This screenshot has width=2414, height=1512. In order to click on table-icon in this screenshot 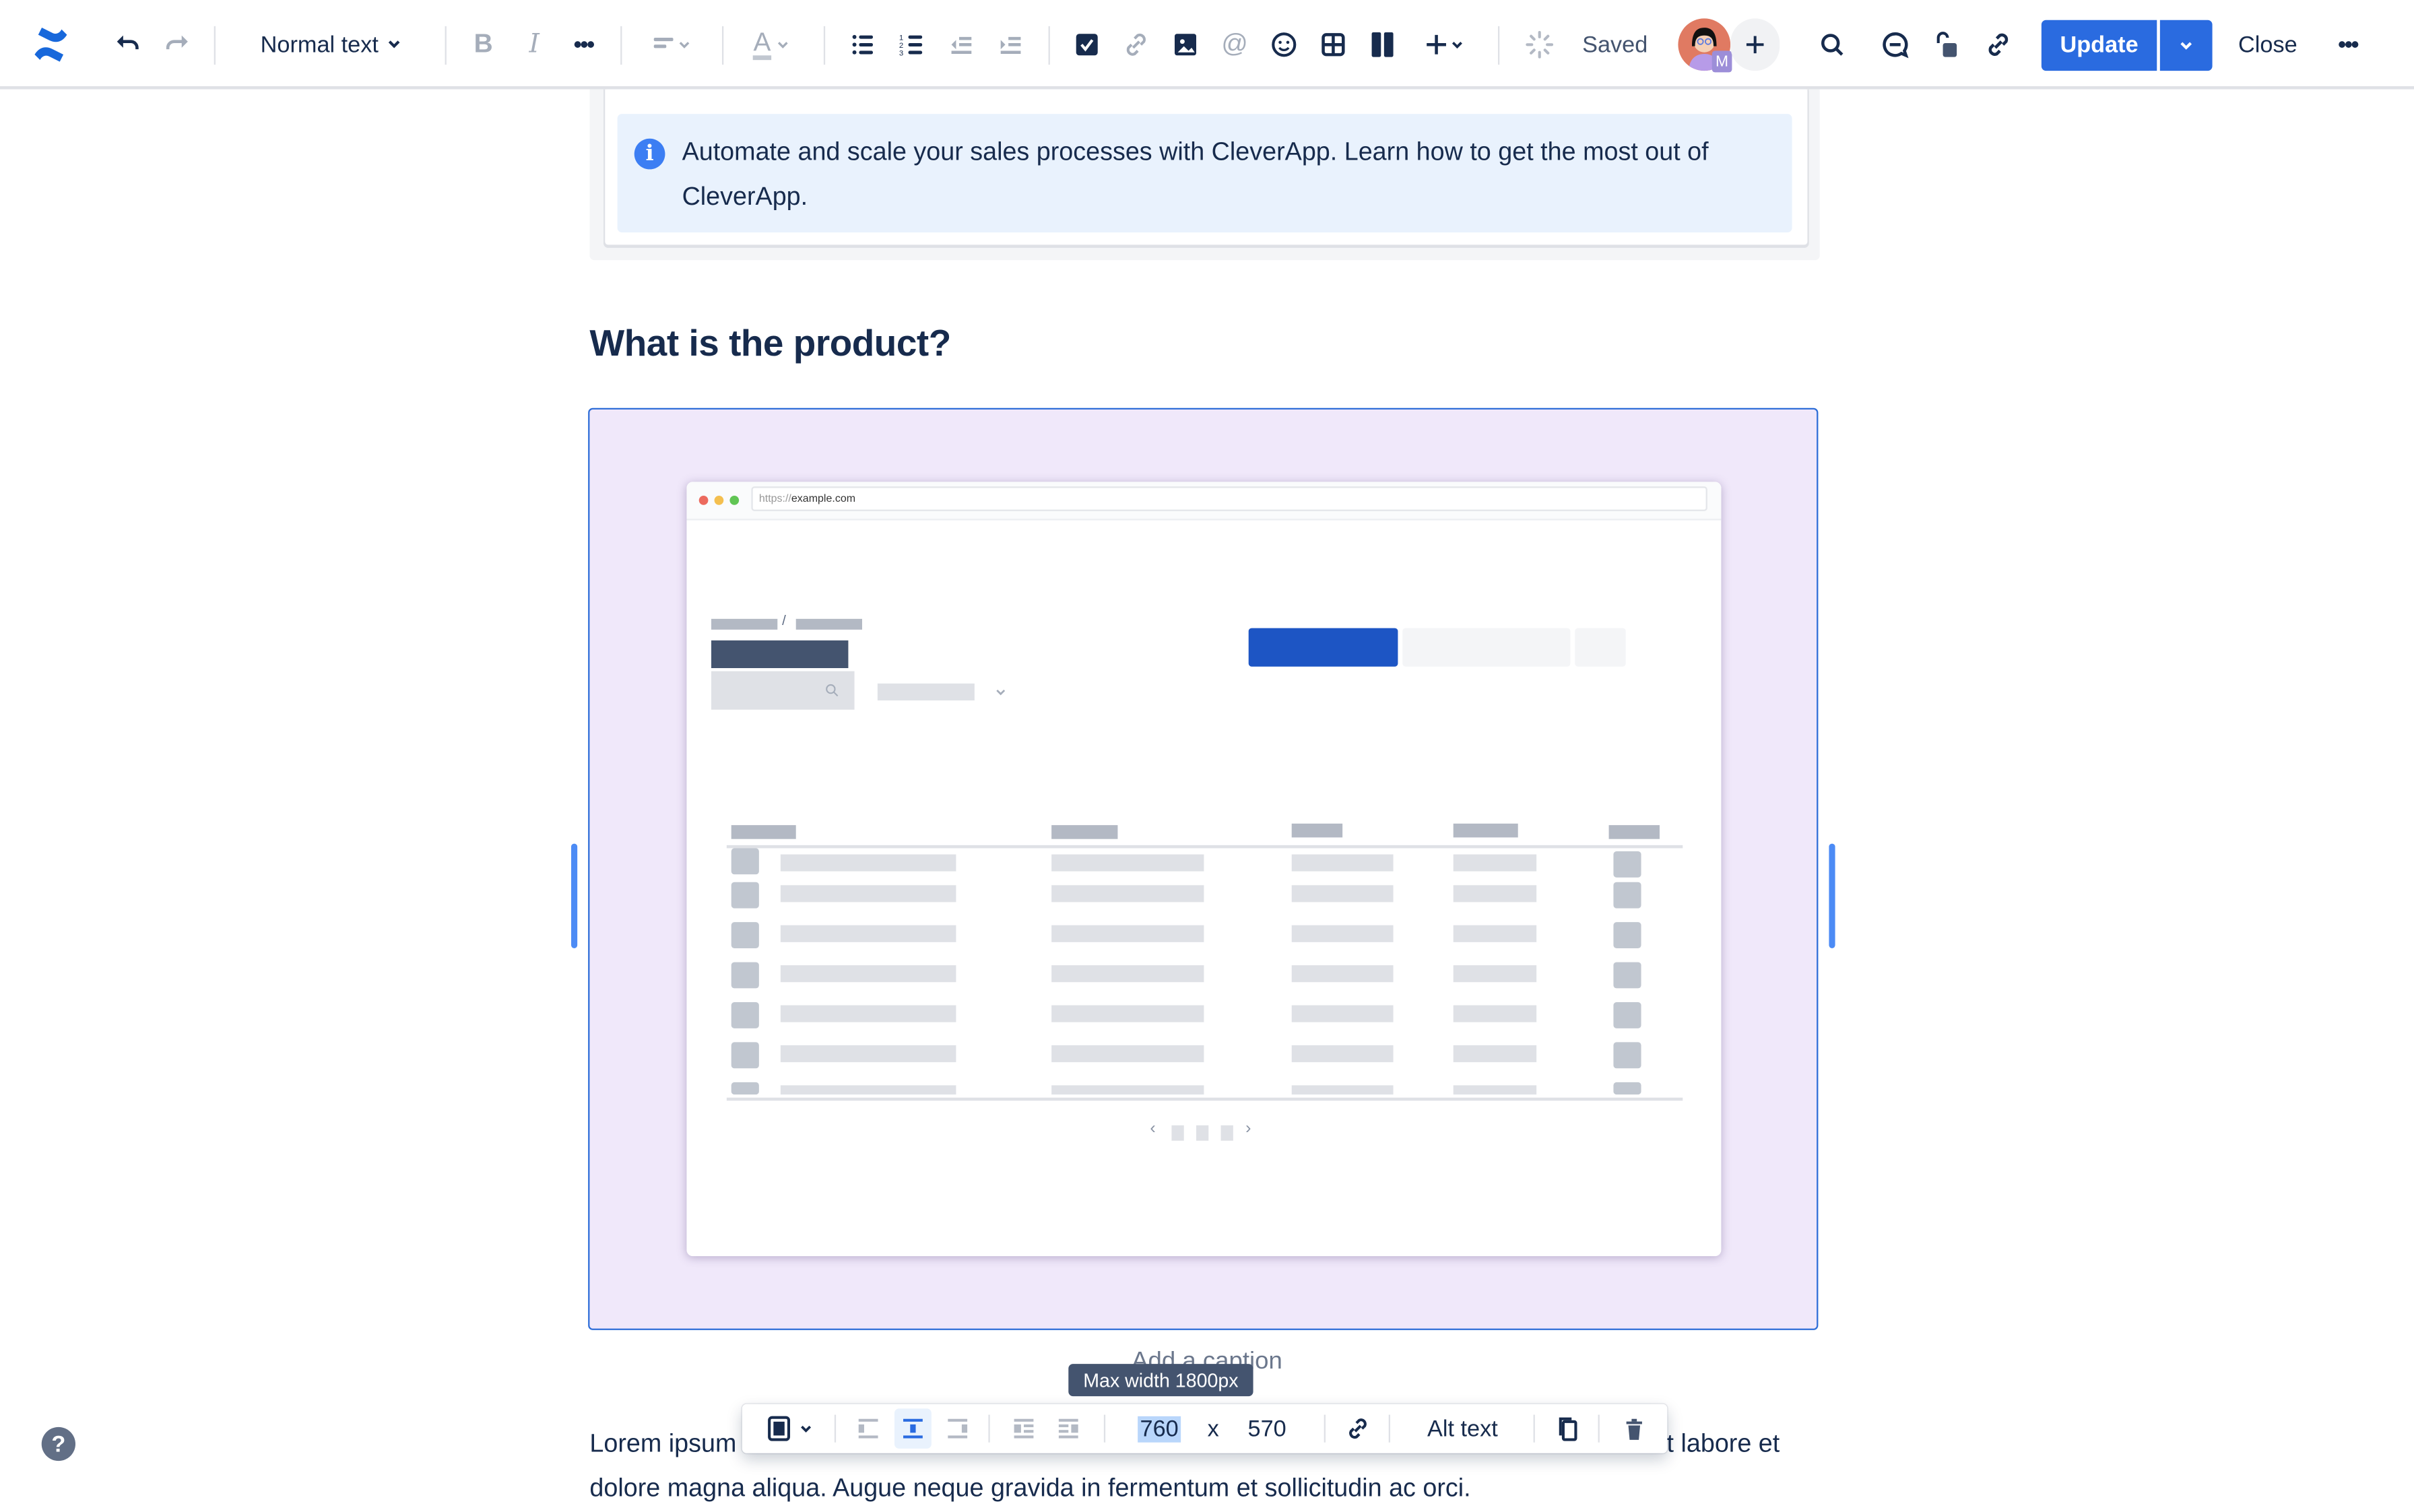, I will do `click(1333, 45)`.